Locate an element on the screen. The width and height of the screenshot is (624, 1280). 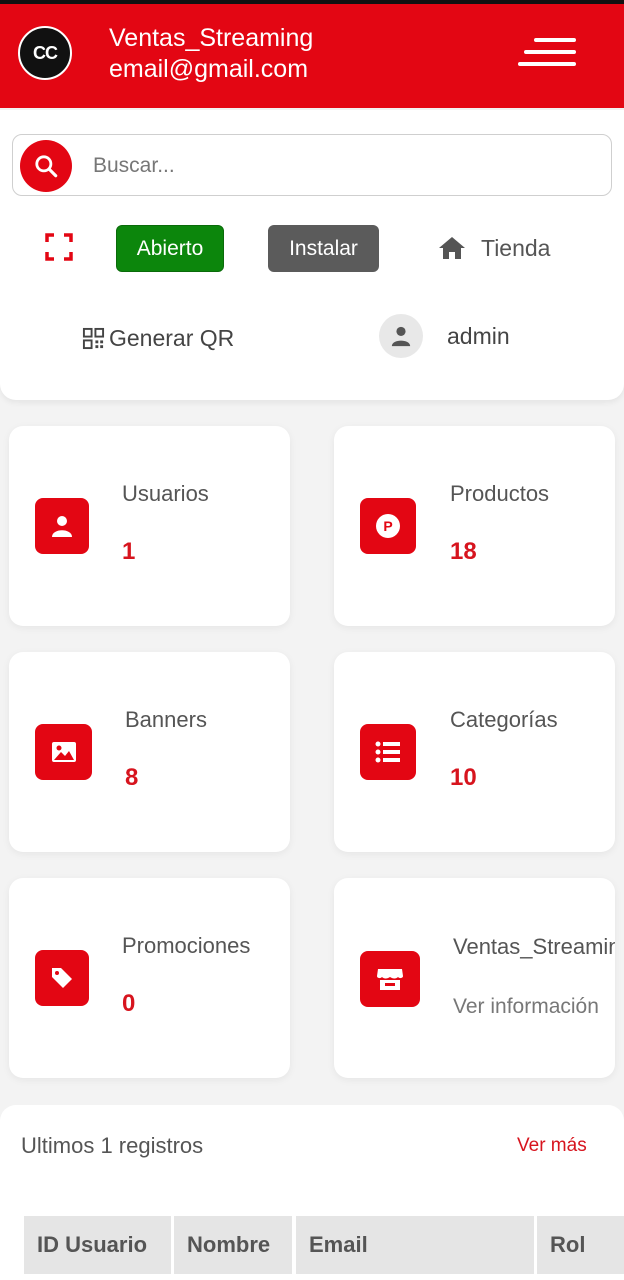
fullscreen-icon is located at coordinates (59, 247).